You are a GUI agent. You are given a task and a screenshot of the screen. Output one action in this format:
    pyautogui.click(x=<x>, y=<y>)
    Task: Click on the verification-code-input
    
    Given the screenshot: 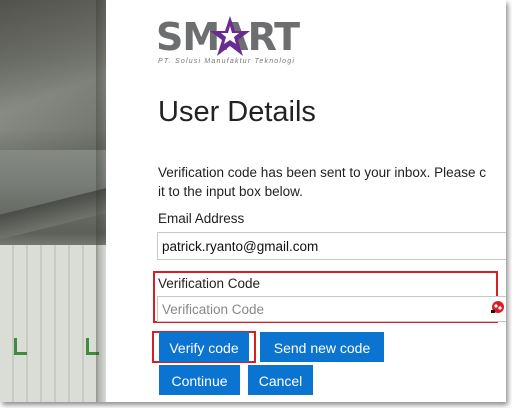 What is the action you would take?
    pyautogui.click(x=331, y=309)
    